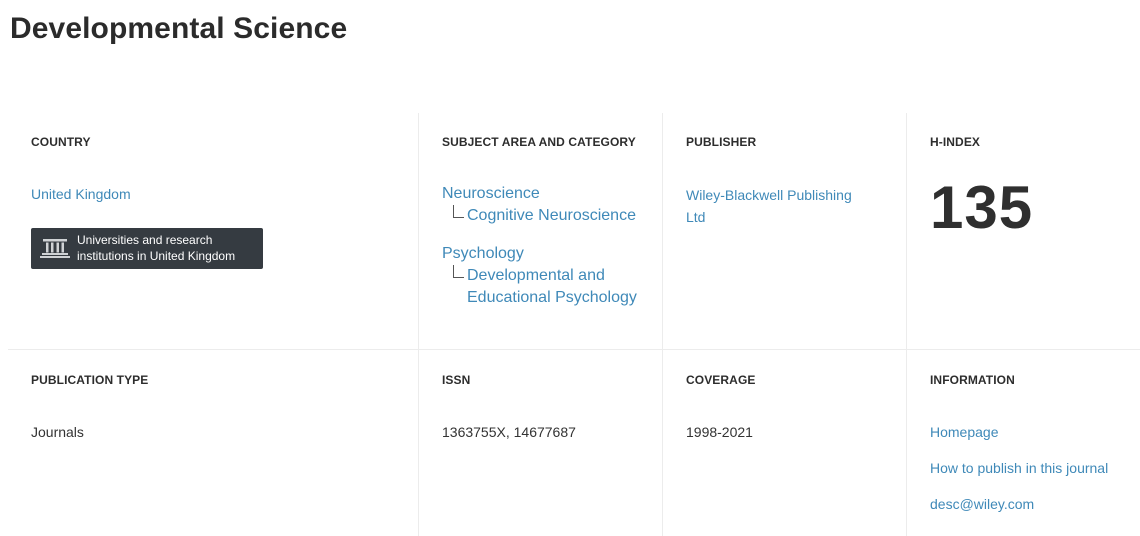 The width and height of the screenshot is (1140, 536). What do you see at coordinates (57, 432) in the screenshot?
I see `publication-type-value: Journals` at bounding box center [57, 432].